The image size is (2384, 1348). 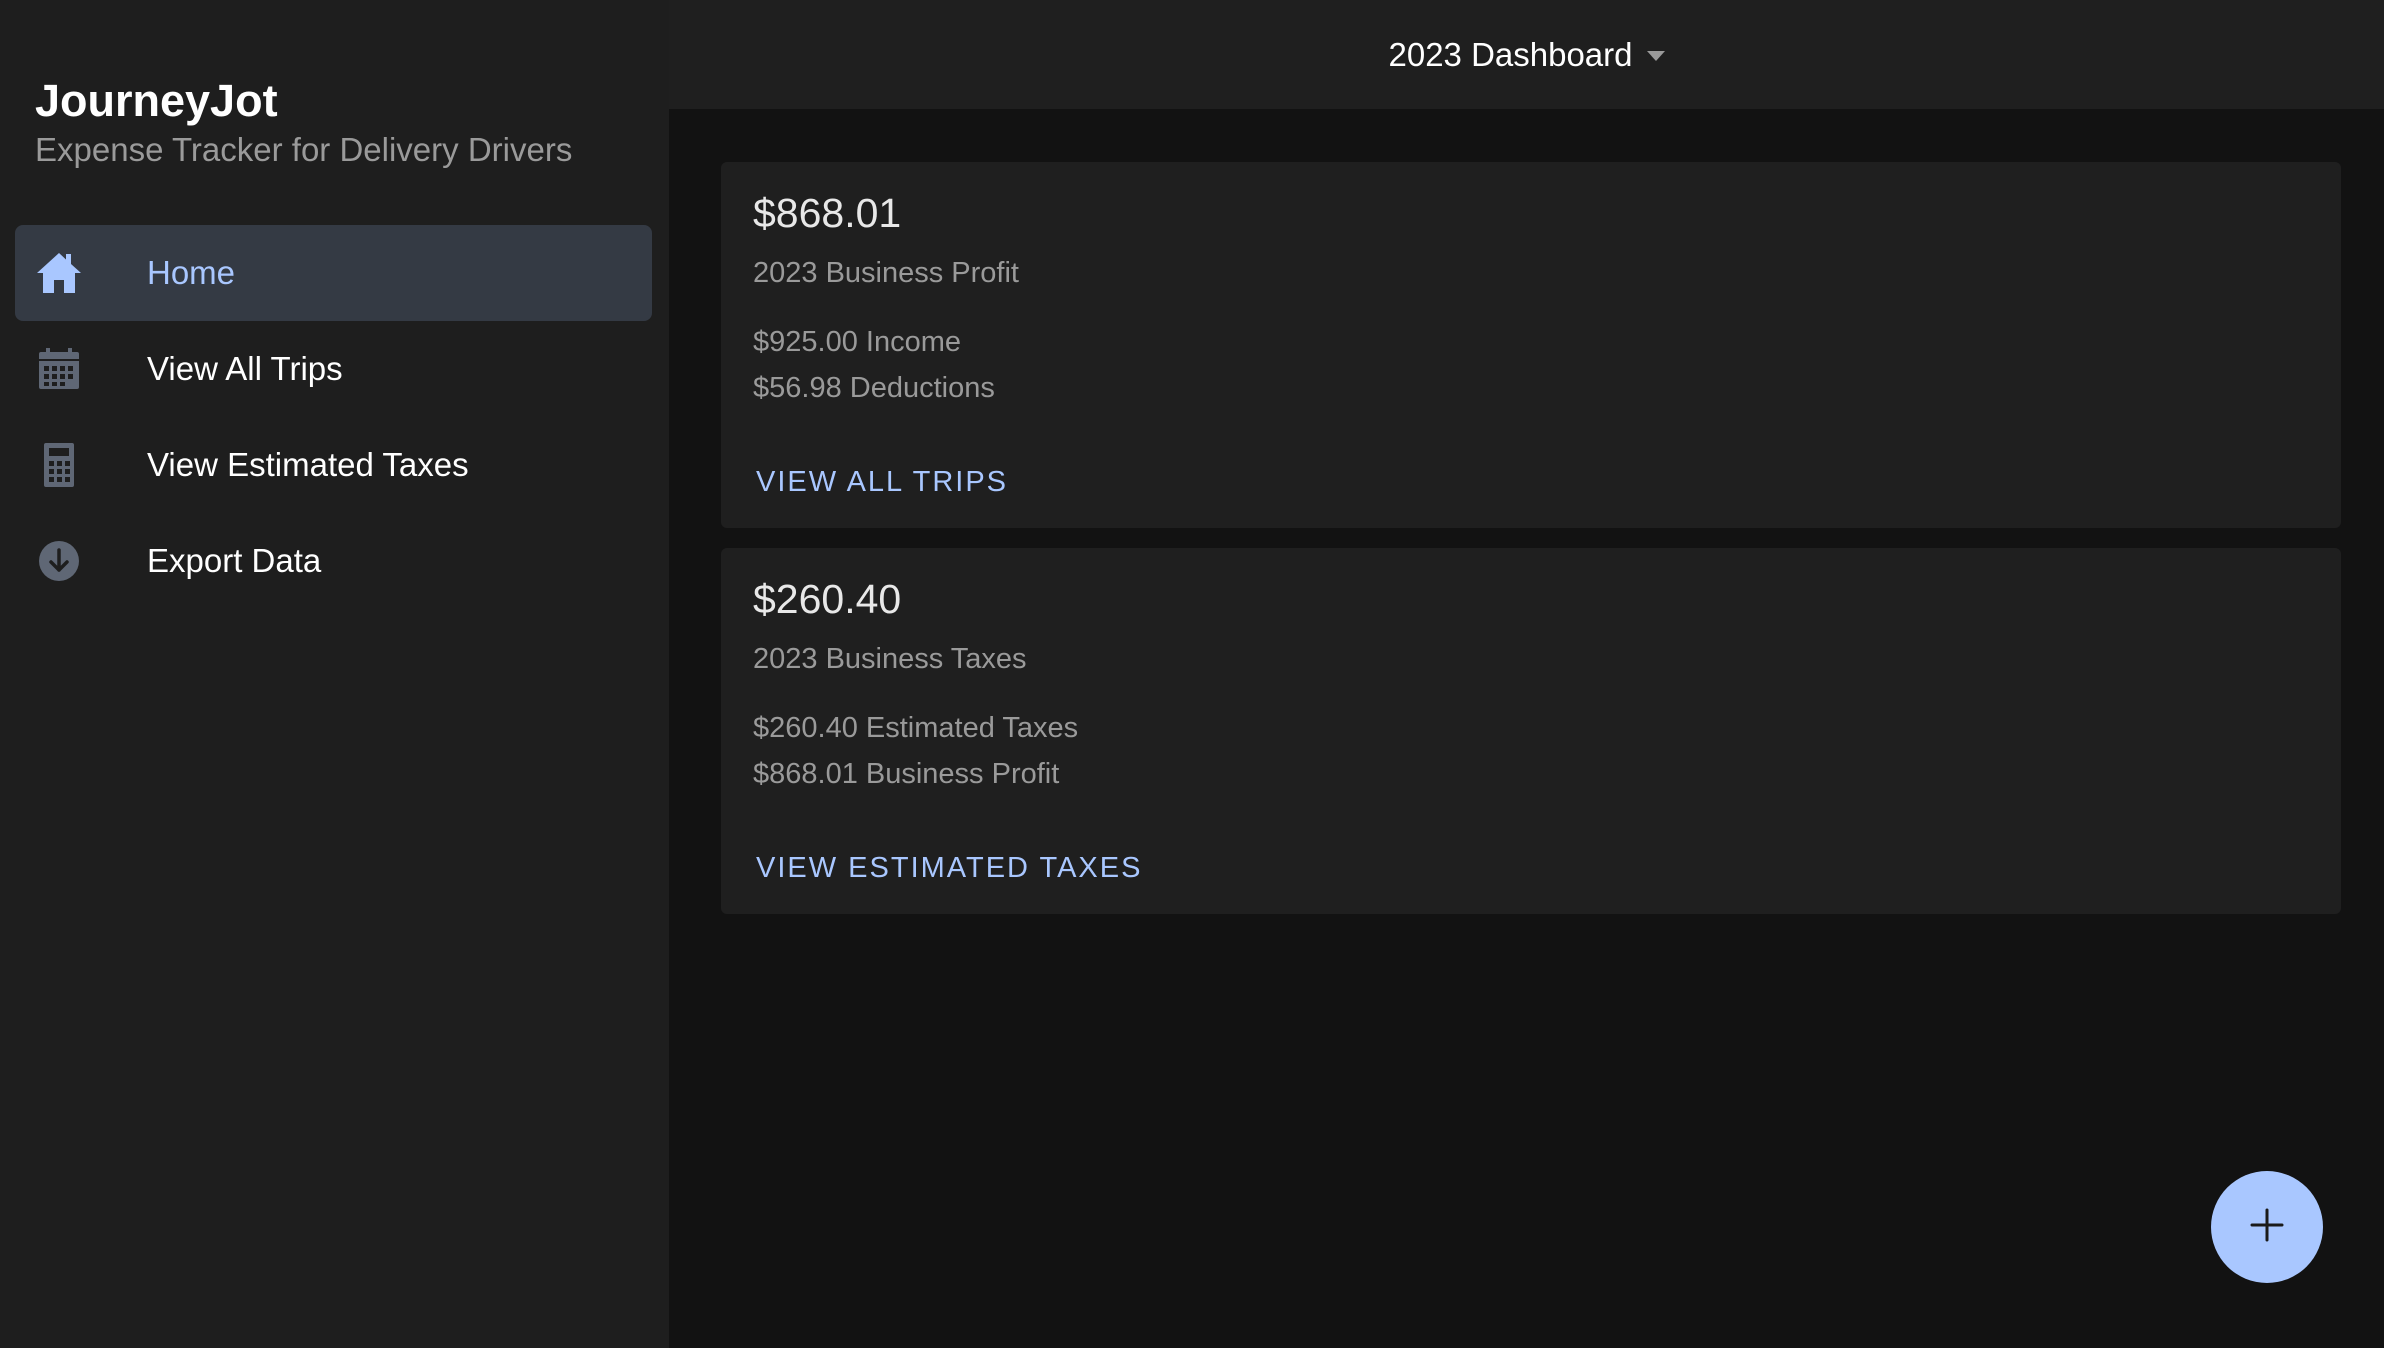 I want to click on view-all-trips-button: VIEW ALL TRIPS, so click(x=882, y=482).